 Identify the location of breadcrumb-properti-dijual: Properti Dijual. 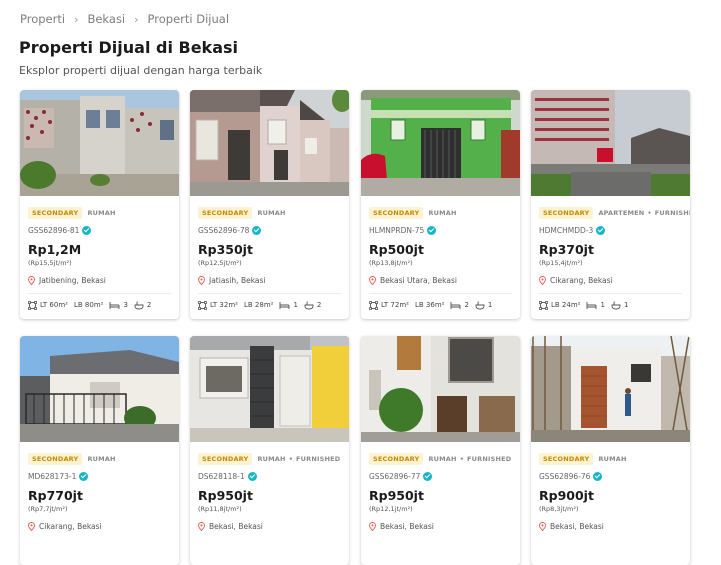
(188, 19).